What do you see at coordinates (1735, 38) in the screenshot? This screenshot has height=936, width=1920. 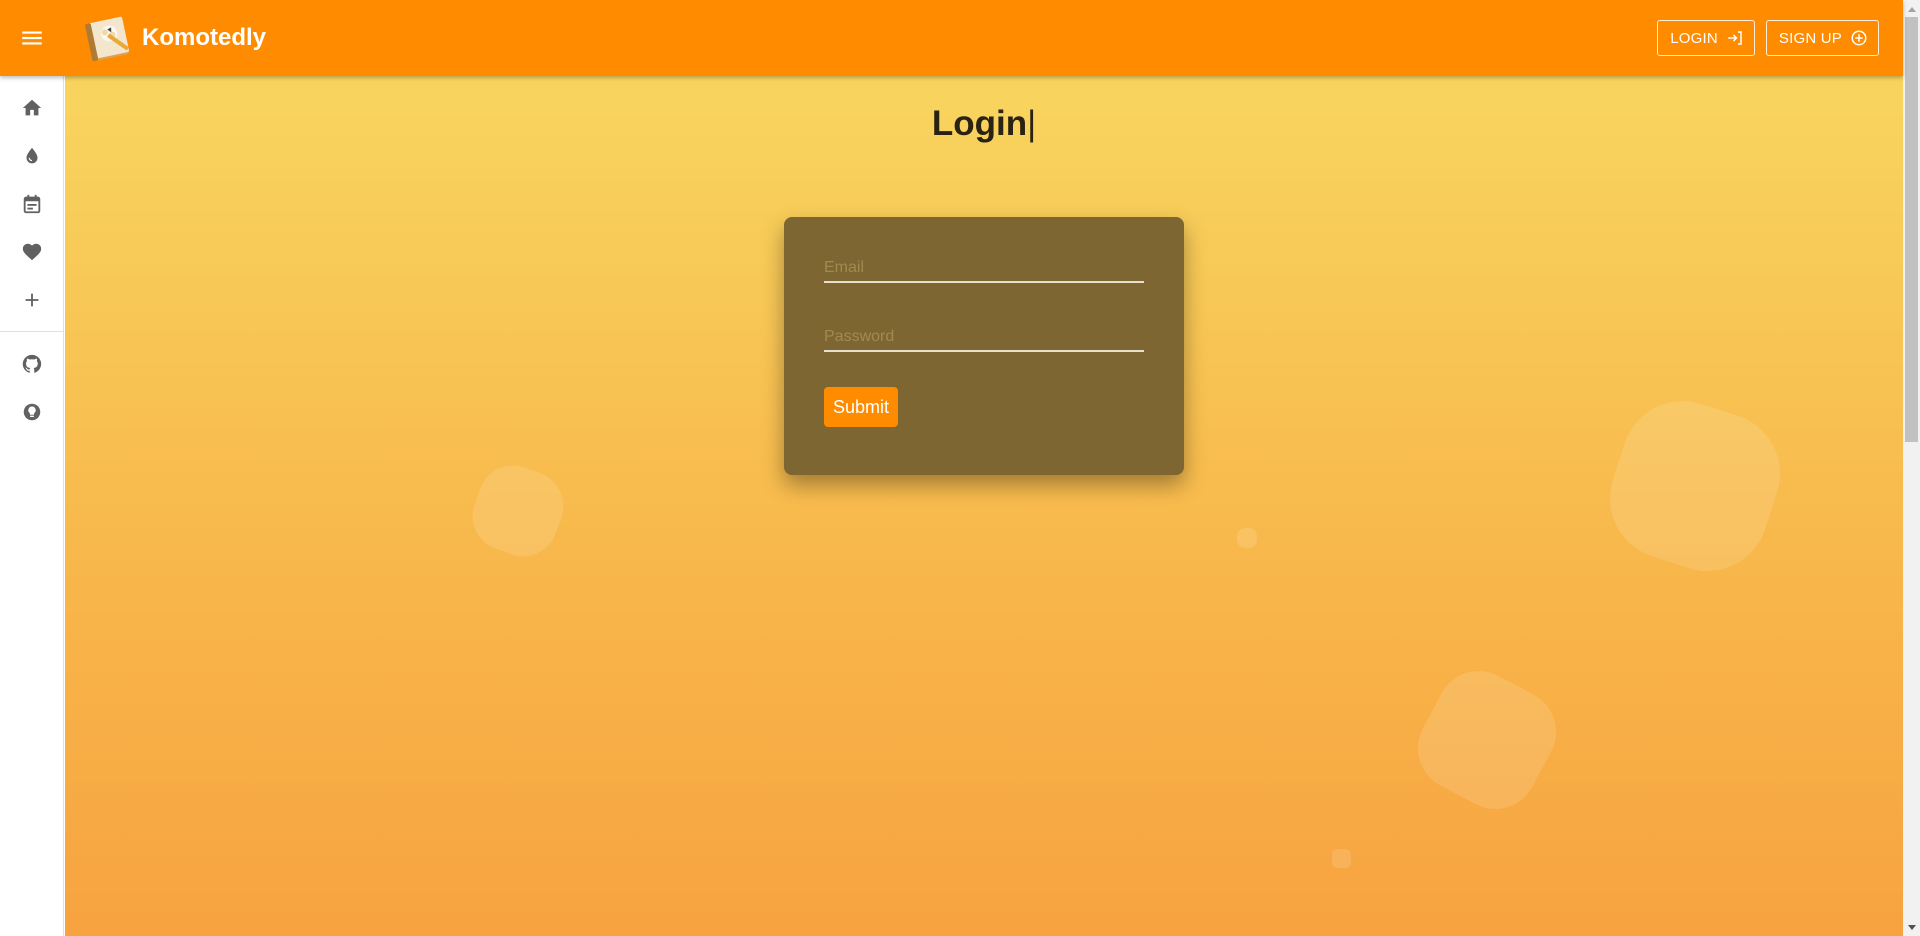 I see `login-icon` at bounding box center [1735, 38].